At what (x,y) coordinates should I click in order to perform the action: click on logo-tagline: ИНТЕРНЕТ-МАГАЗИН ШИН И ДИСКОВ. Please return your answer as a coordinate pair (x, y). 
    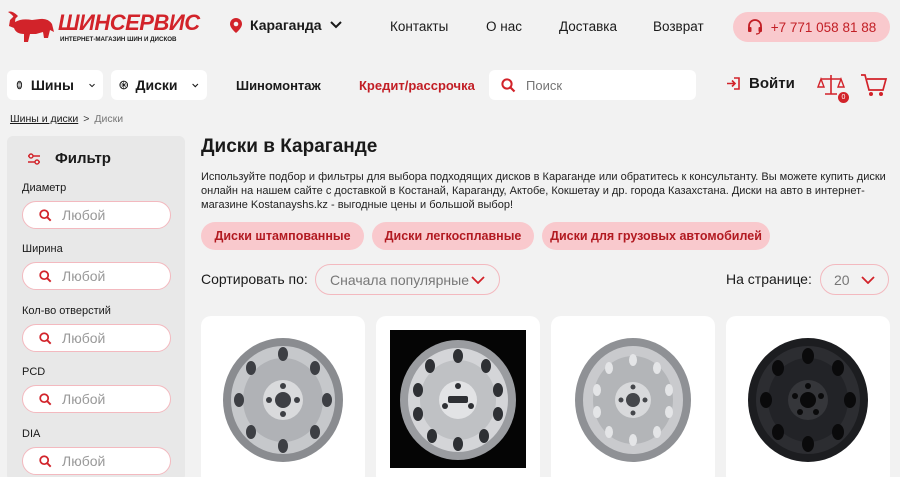
    Looking at the image, I should click on (118, 39).